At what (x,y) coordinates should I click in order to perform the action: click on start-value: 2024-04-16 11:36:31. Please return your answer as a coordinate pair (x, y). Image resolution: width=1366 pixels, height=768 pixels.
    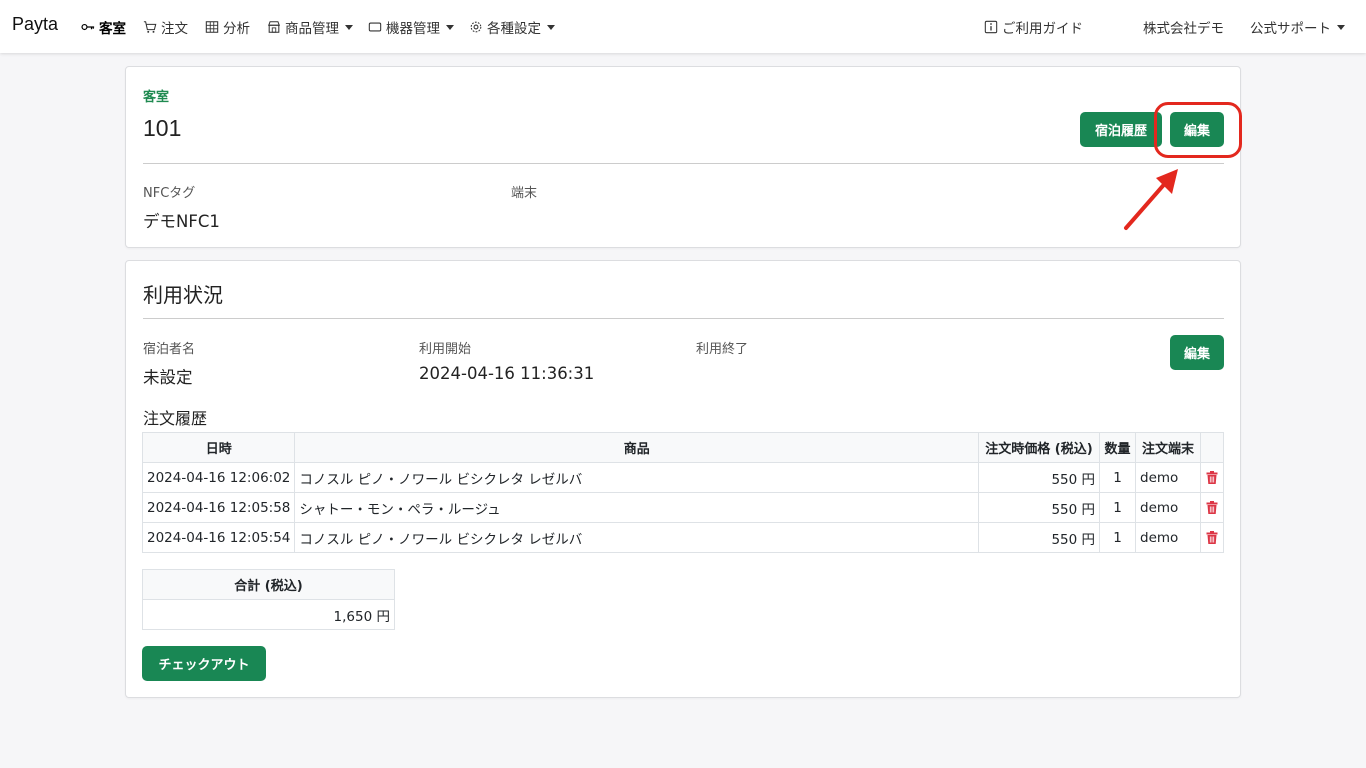
    Looking at the image, I should click on (507, 373).